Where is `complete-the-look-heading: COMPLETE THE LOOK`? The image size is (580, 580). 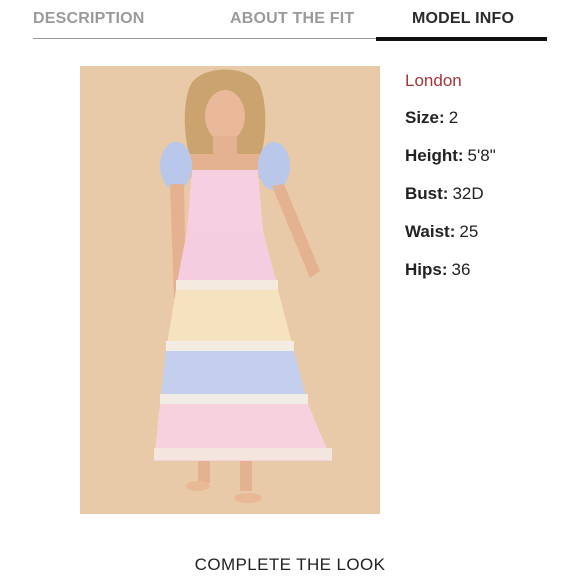 complete-the-look-heading: COMPLETE THE LOOK is located at coordinates (290, 564).